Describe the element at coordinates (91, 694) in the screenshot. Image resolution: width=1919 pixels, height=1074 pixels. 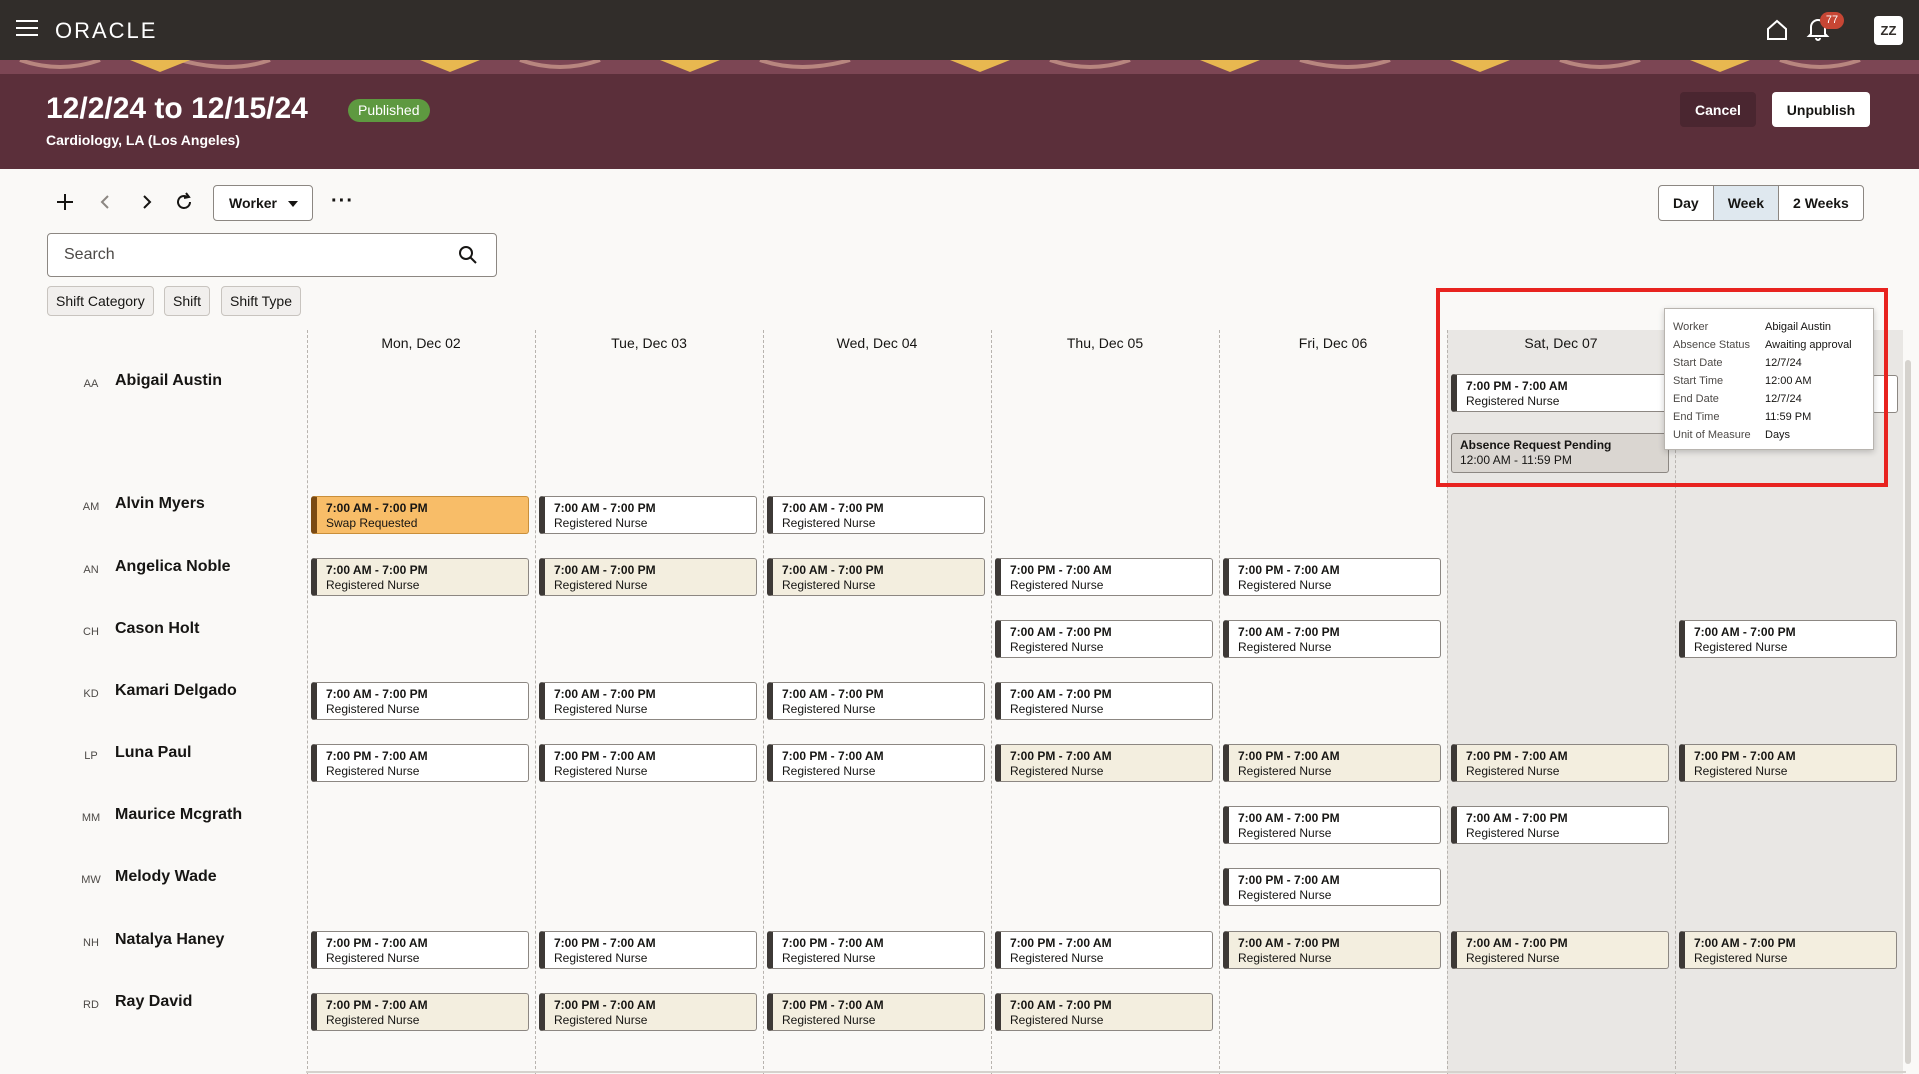
I see `worker-avatar: KD` at that location.